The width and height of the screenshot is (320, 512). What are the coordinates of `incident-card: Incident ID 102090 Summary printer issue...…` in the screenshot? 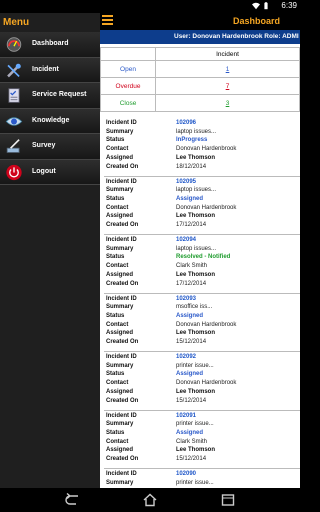 It's located at (202, 479).